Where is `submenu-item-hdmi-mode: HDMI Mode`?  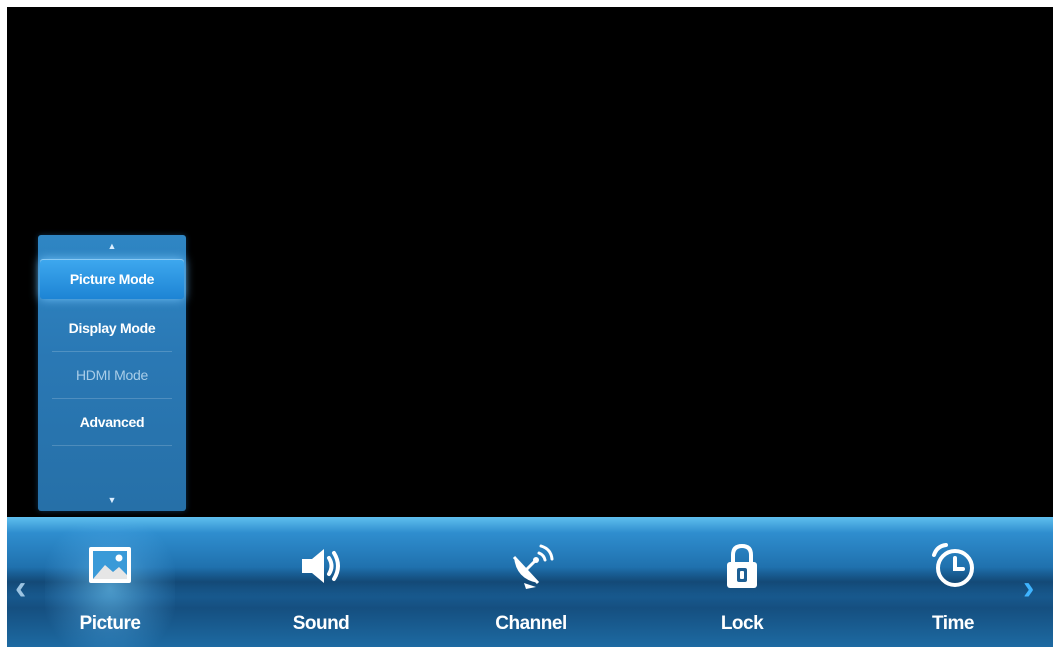 submenu-item-hdmi-mode: HDMI Mode is located at coordinates (112, 375).